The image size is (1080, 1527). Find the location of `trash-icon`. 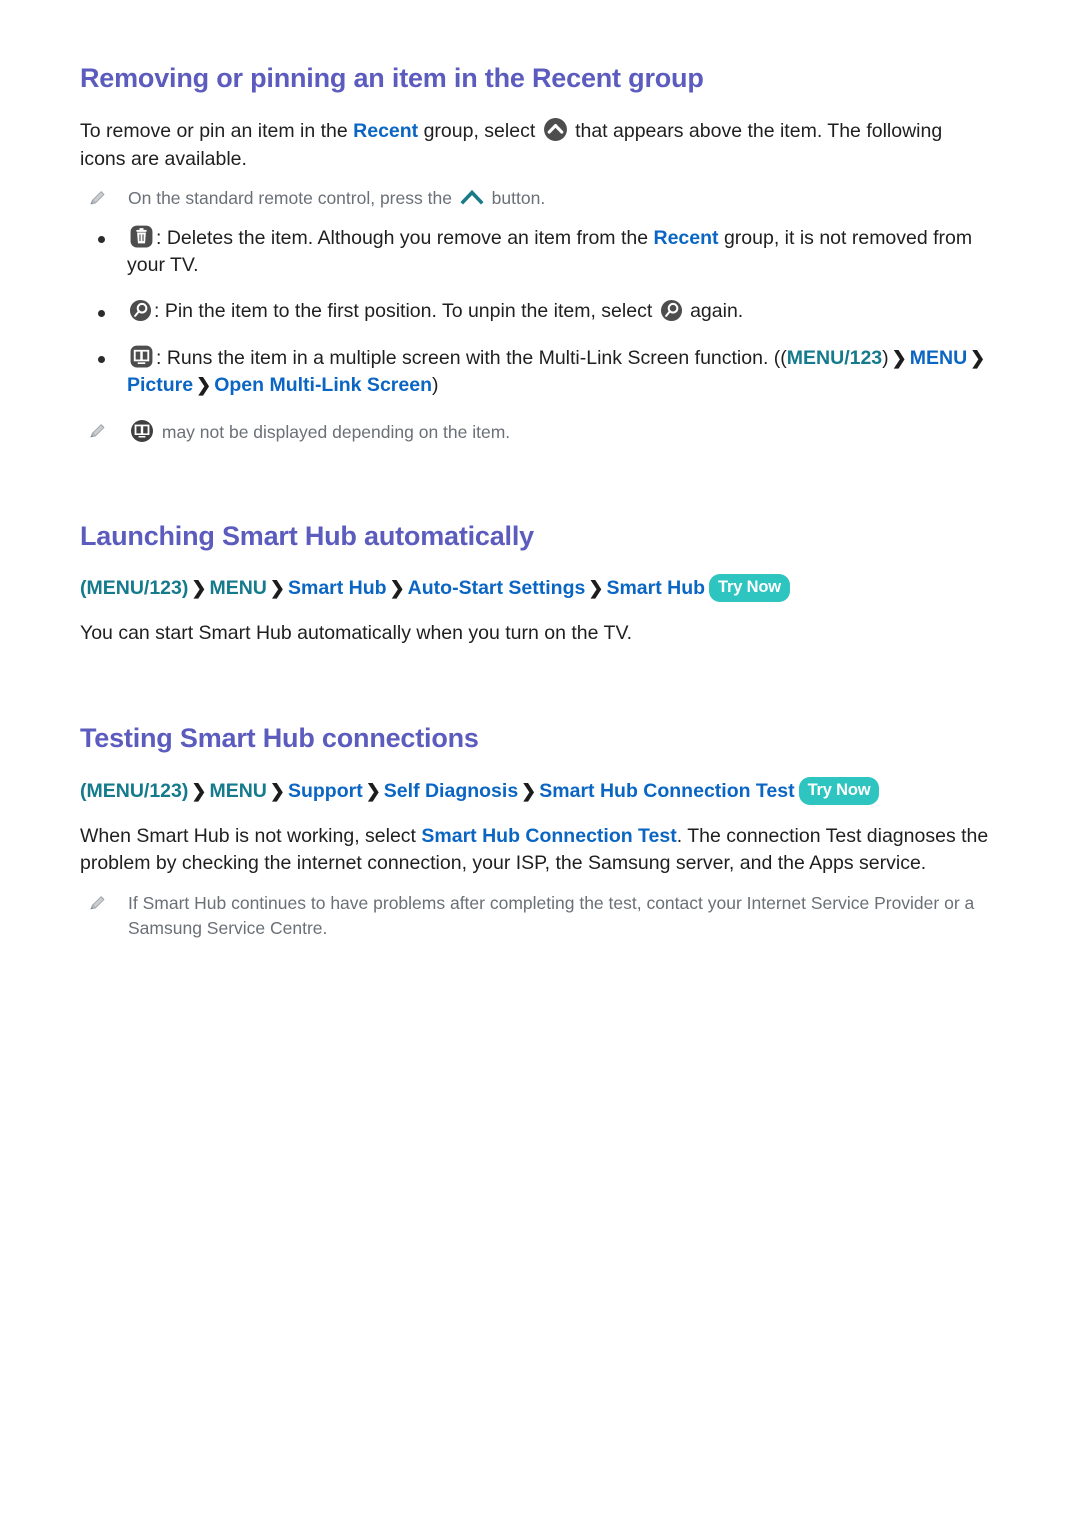

trash-icon is located at coordinates (141, 236).